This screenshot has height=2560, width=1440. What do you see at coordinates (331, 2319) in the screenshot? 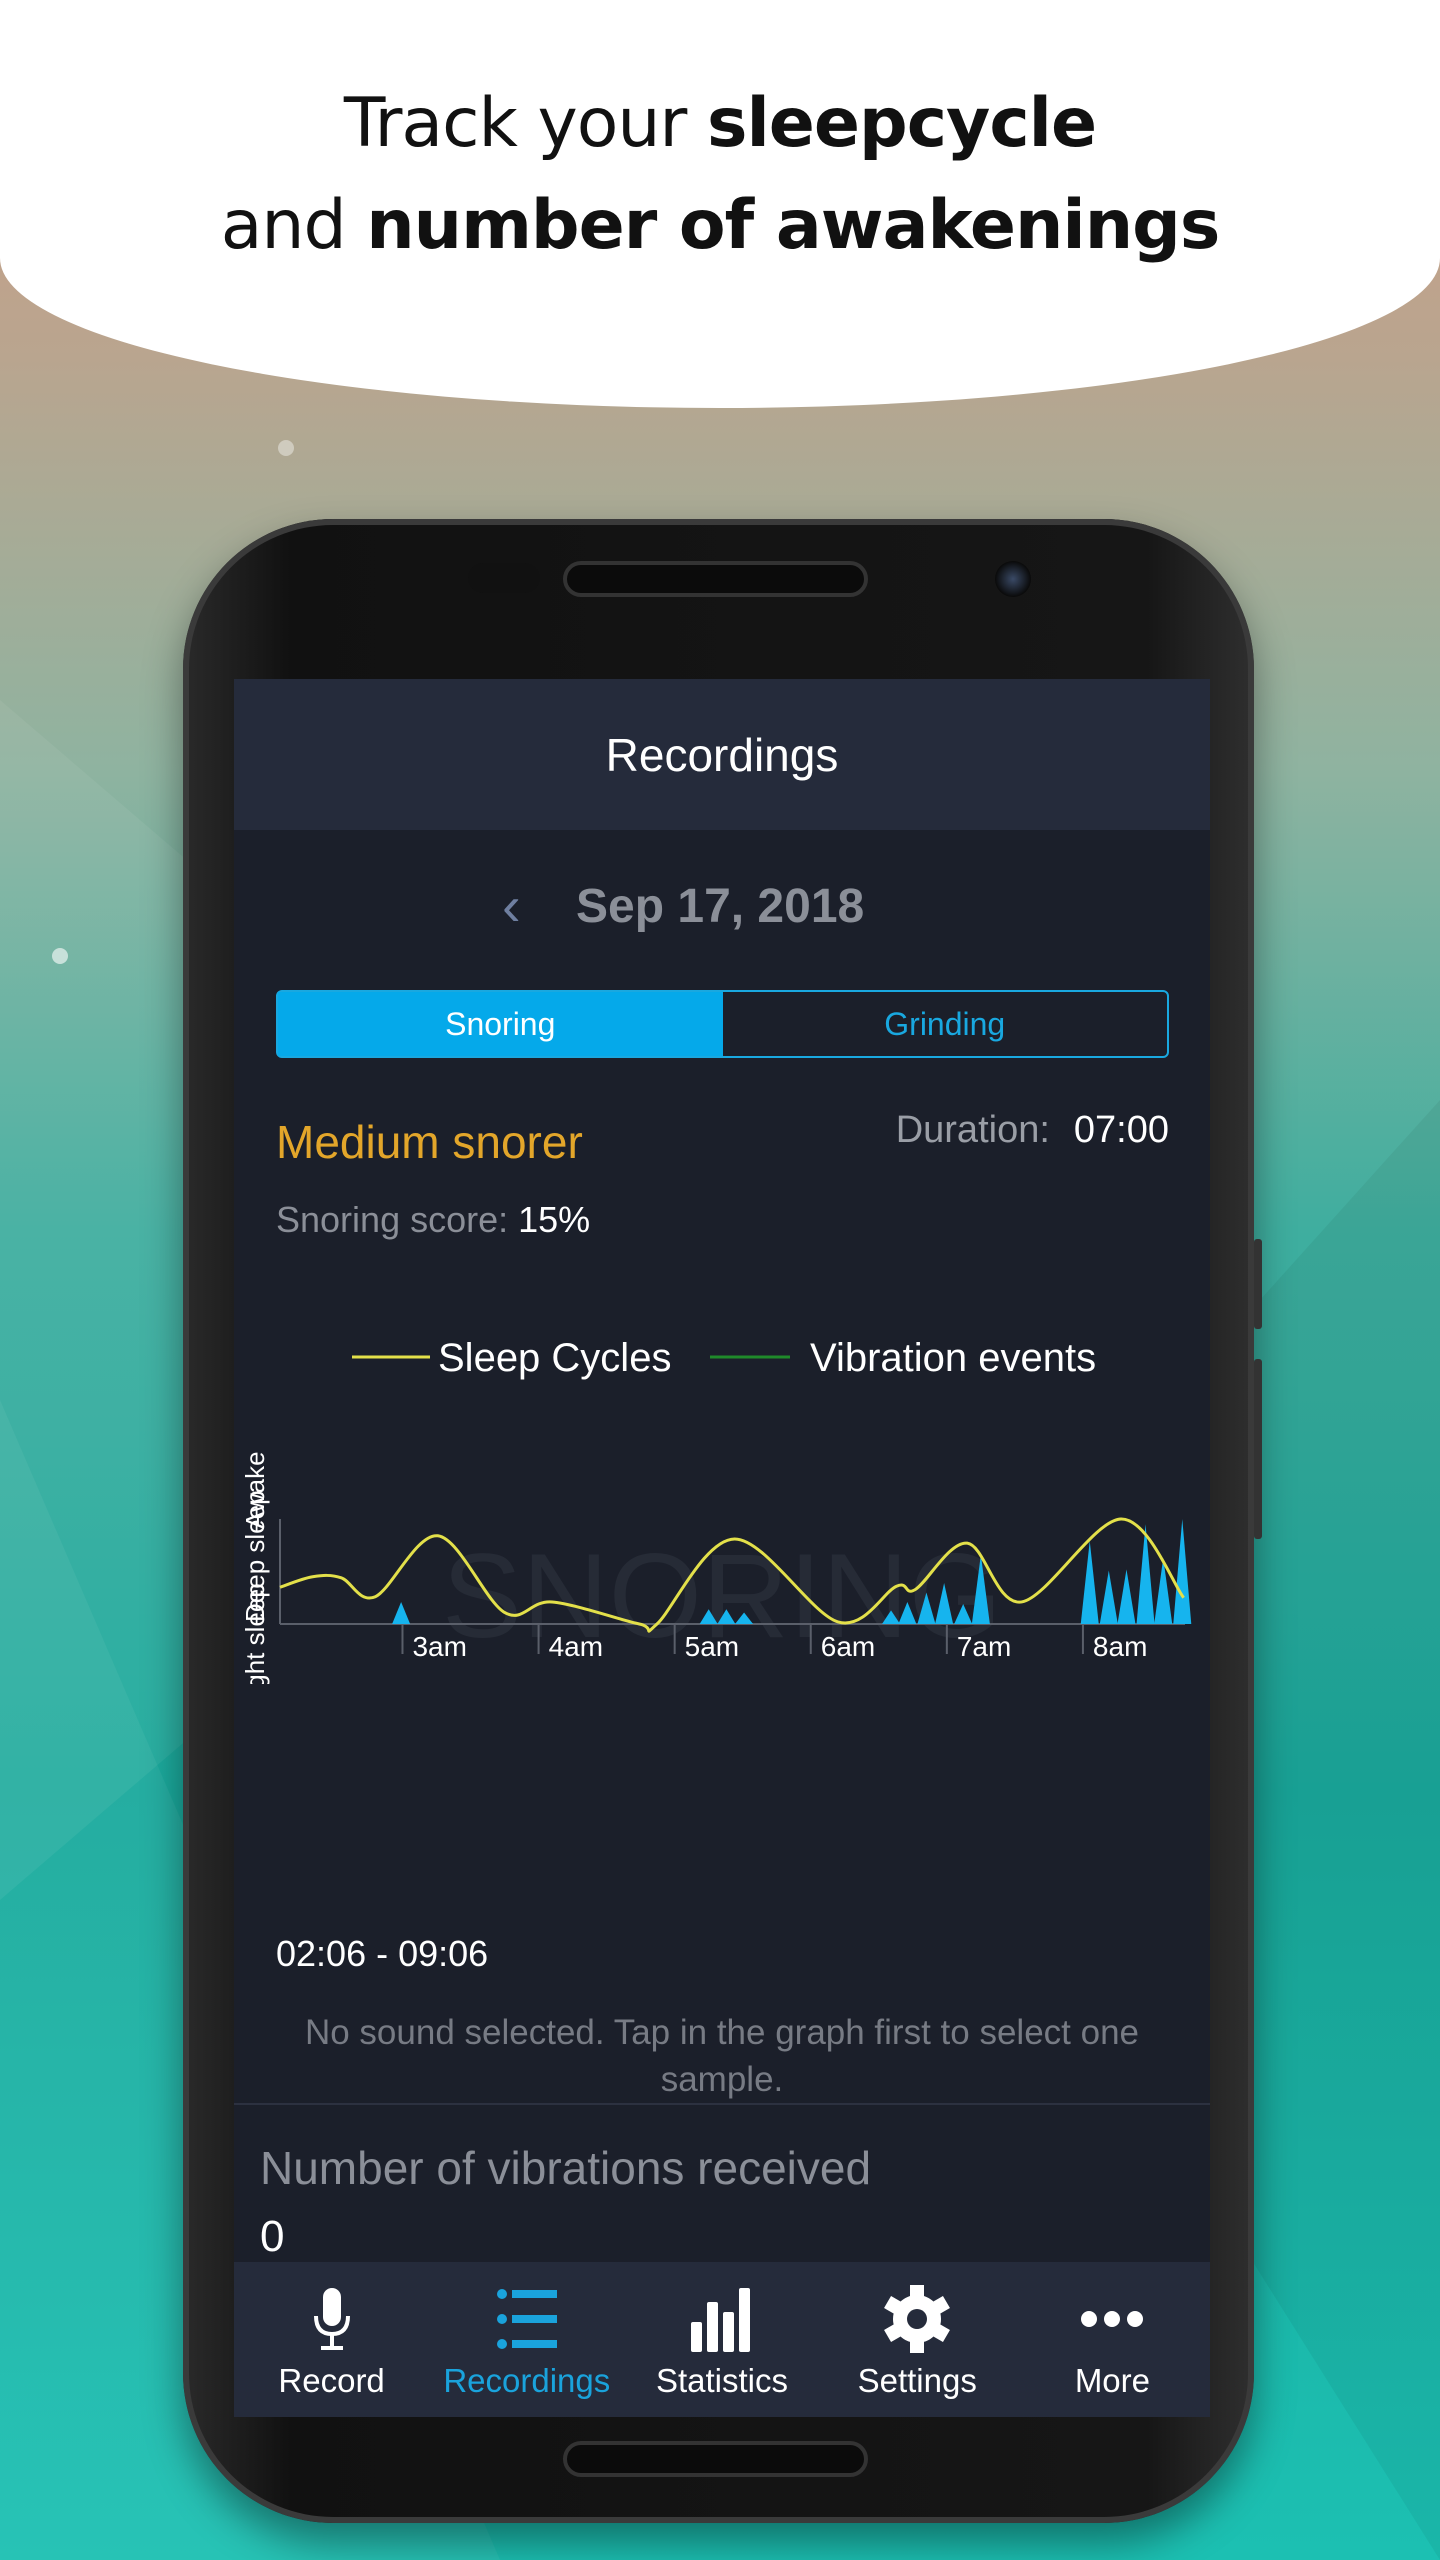
I see `microphone-icon` at bounding box center [331, 2319].